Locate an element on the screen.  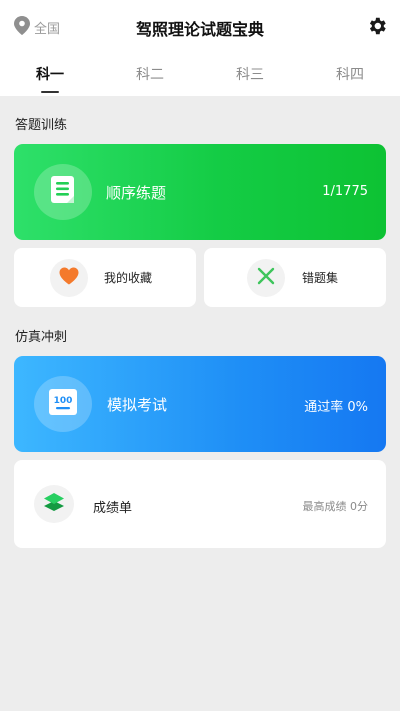
subject-tabs: 科一 科二 科三 科四 is located at coordinates (200, 76).